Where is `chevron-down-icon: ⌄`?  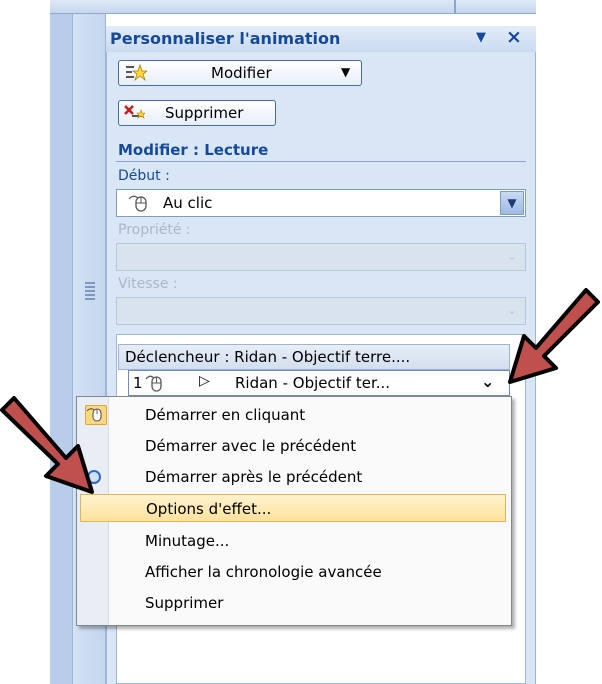
chevron-down-icon: ⌄ is located at coordinates (512, 256).